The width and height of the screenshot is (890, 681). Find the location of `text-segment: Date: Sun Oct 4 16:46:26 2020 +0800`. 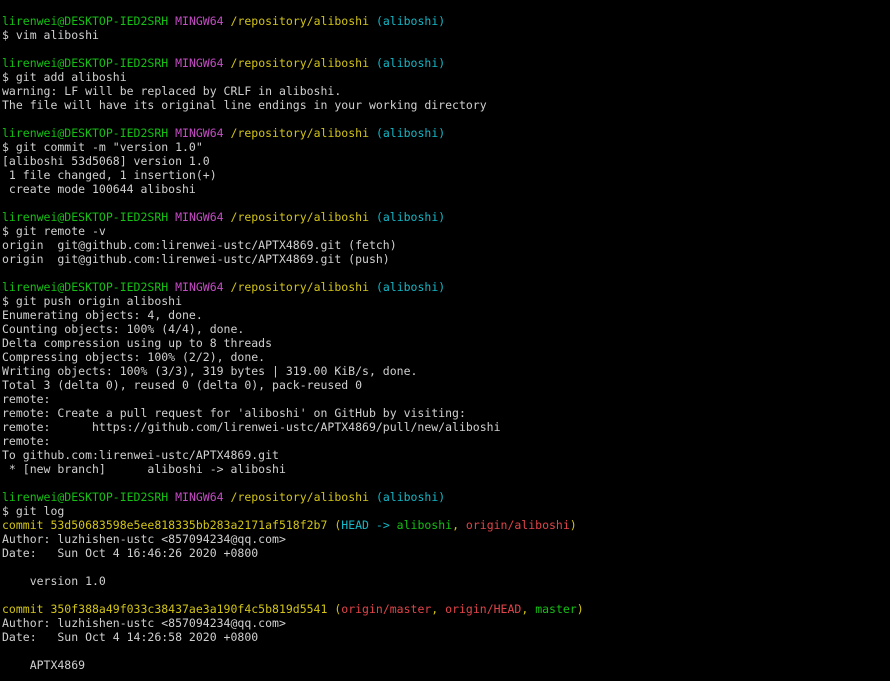

text-segment: Date: Sun Oct 4 16:46:26 2020 +0800 is located at coordinates (130, 553).